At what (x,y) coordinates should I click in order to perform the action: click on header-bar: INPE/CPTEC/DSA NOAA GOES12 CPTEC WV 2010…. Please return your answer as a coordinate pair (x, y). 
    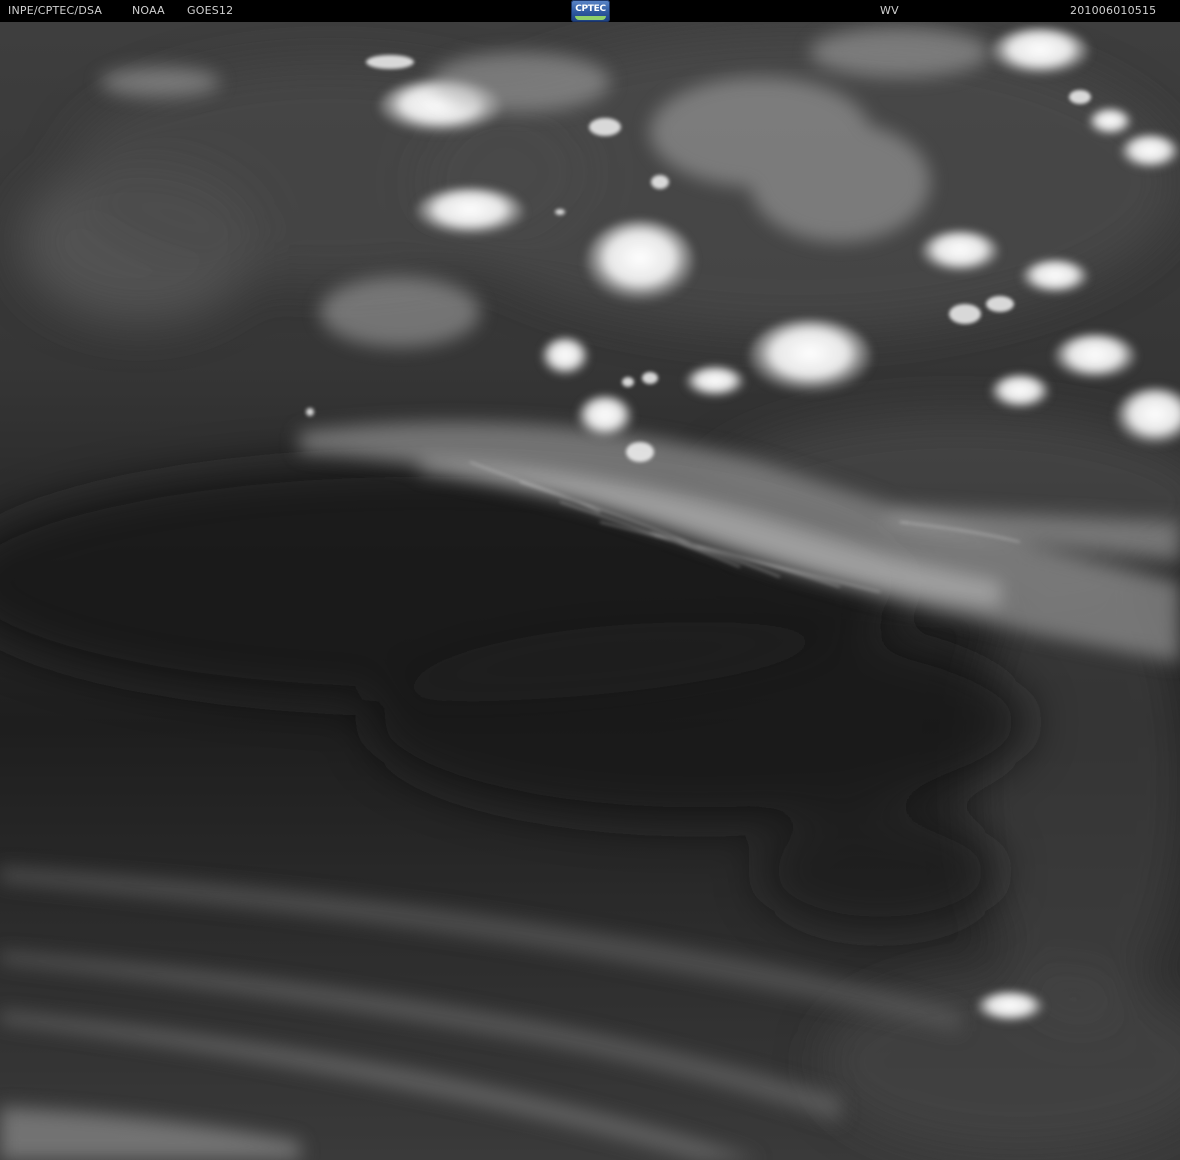
    Looking at the image, I should click on (590, 11).